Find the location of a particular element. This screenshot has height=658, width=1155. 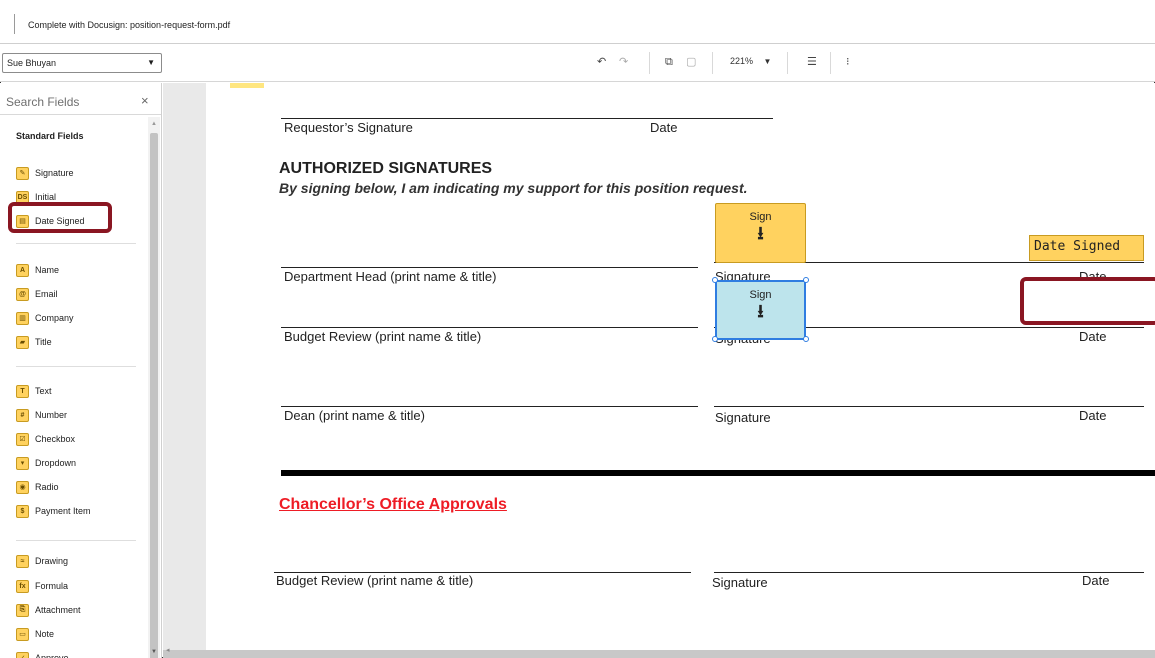

comment-icon: ☰ is located at coordinates (812, 62).